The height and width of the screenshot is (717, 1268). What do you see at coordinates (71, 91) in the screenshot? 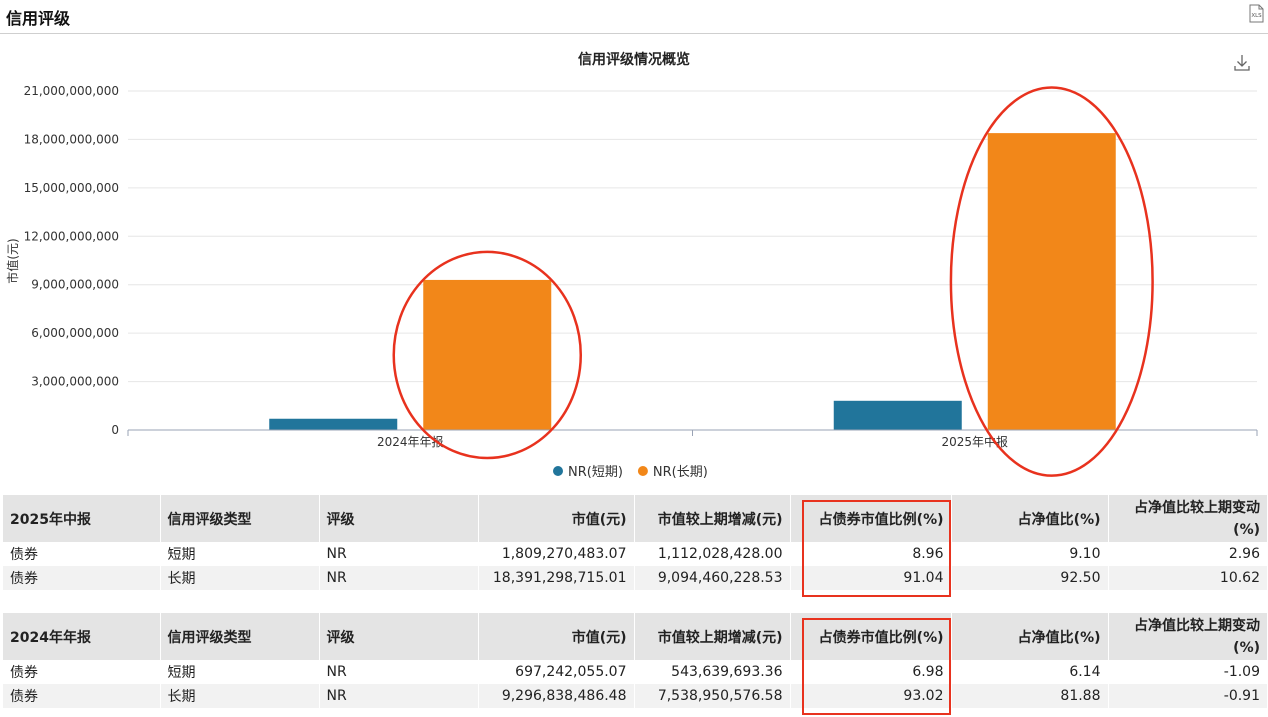
I see `y-tick-label: 21,000,000,000` at bounding box center [71, 91].